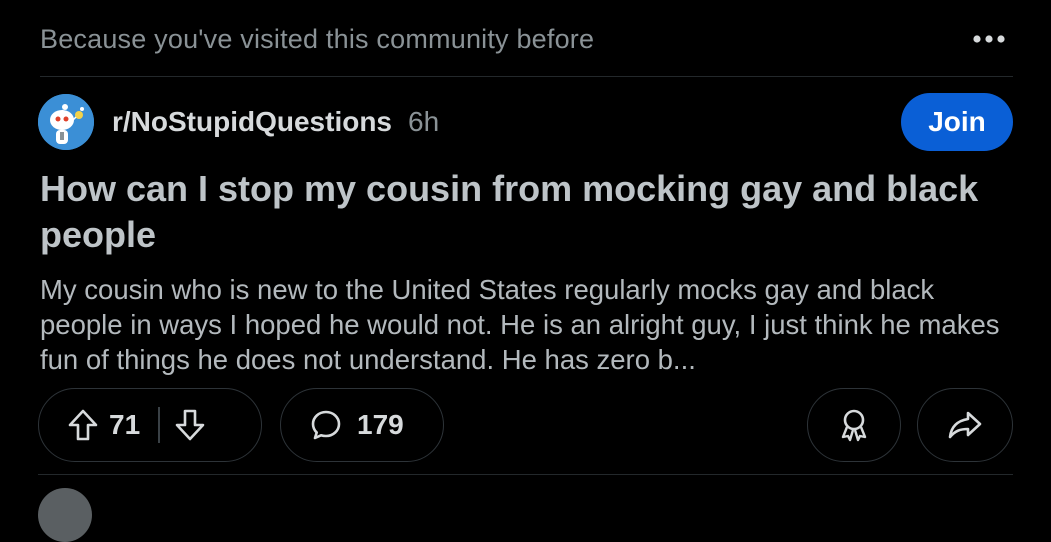 The height and width of the screenshot is (542, 1051). I want to click on downvote-button, so click(190, 425).